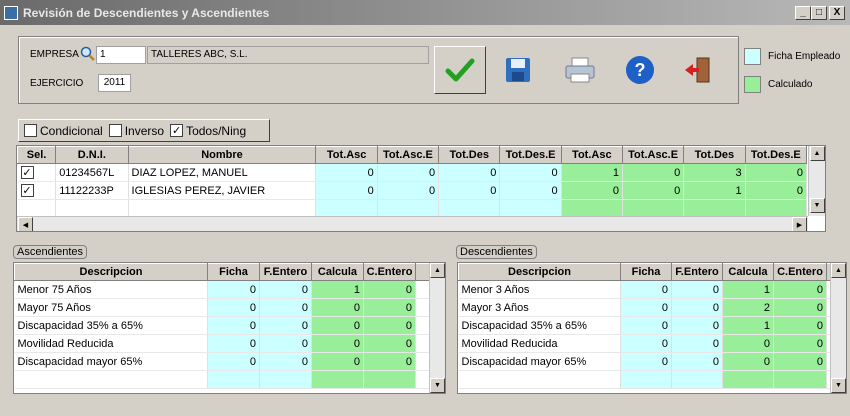 This screenshot has width=850, height=416. I want to click on accept-button, so click(460, 70).